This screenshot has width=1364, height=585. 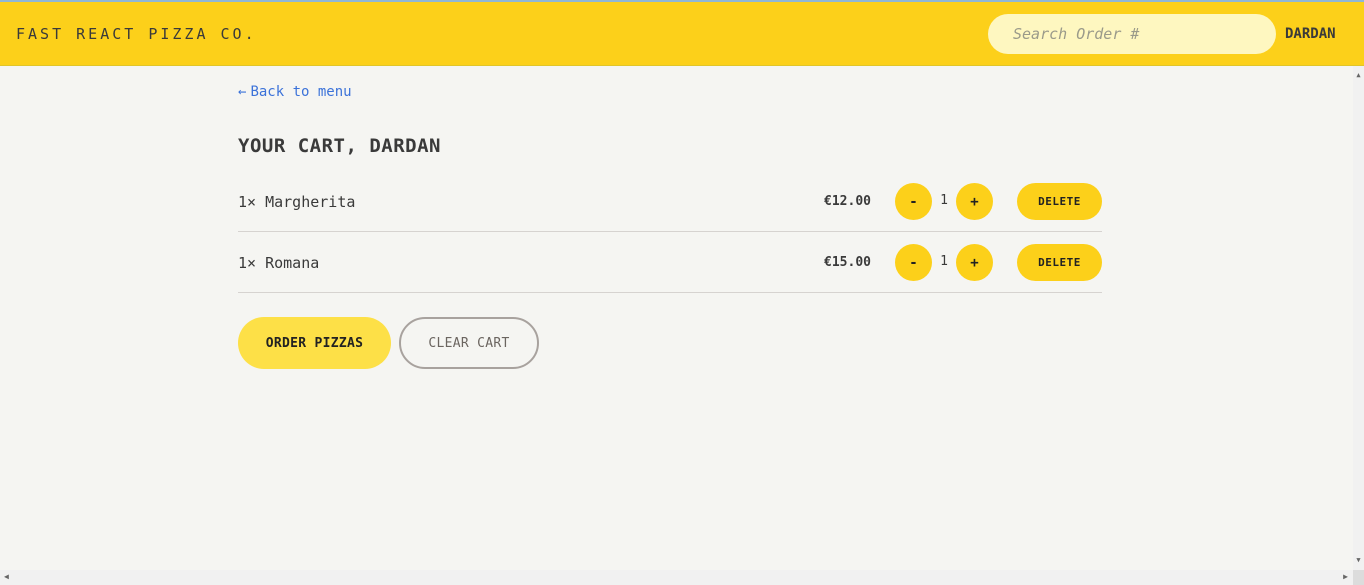 I want to click on scroll-left-icon: ◀, so click(x=6, y=576).